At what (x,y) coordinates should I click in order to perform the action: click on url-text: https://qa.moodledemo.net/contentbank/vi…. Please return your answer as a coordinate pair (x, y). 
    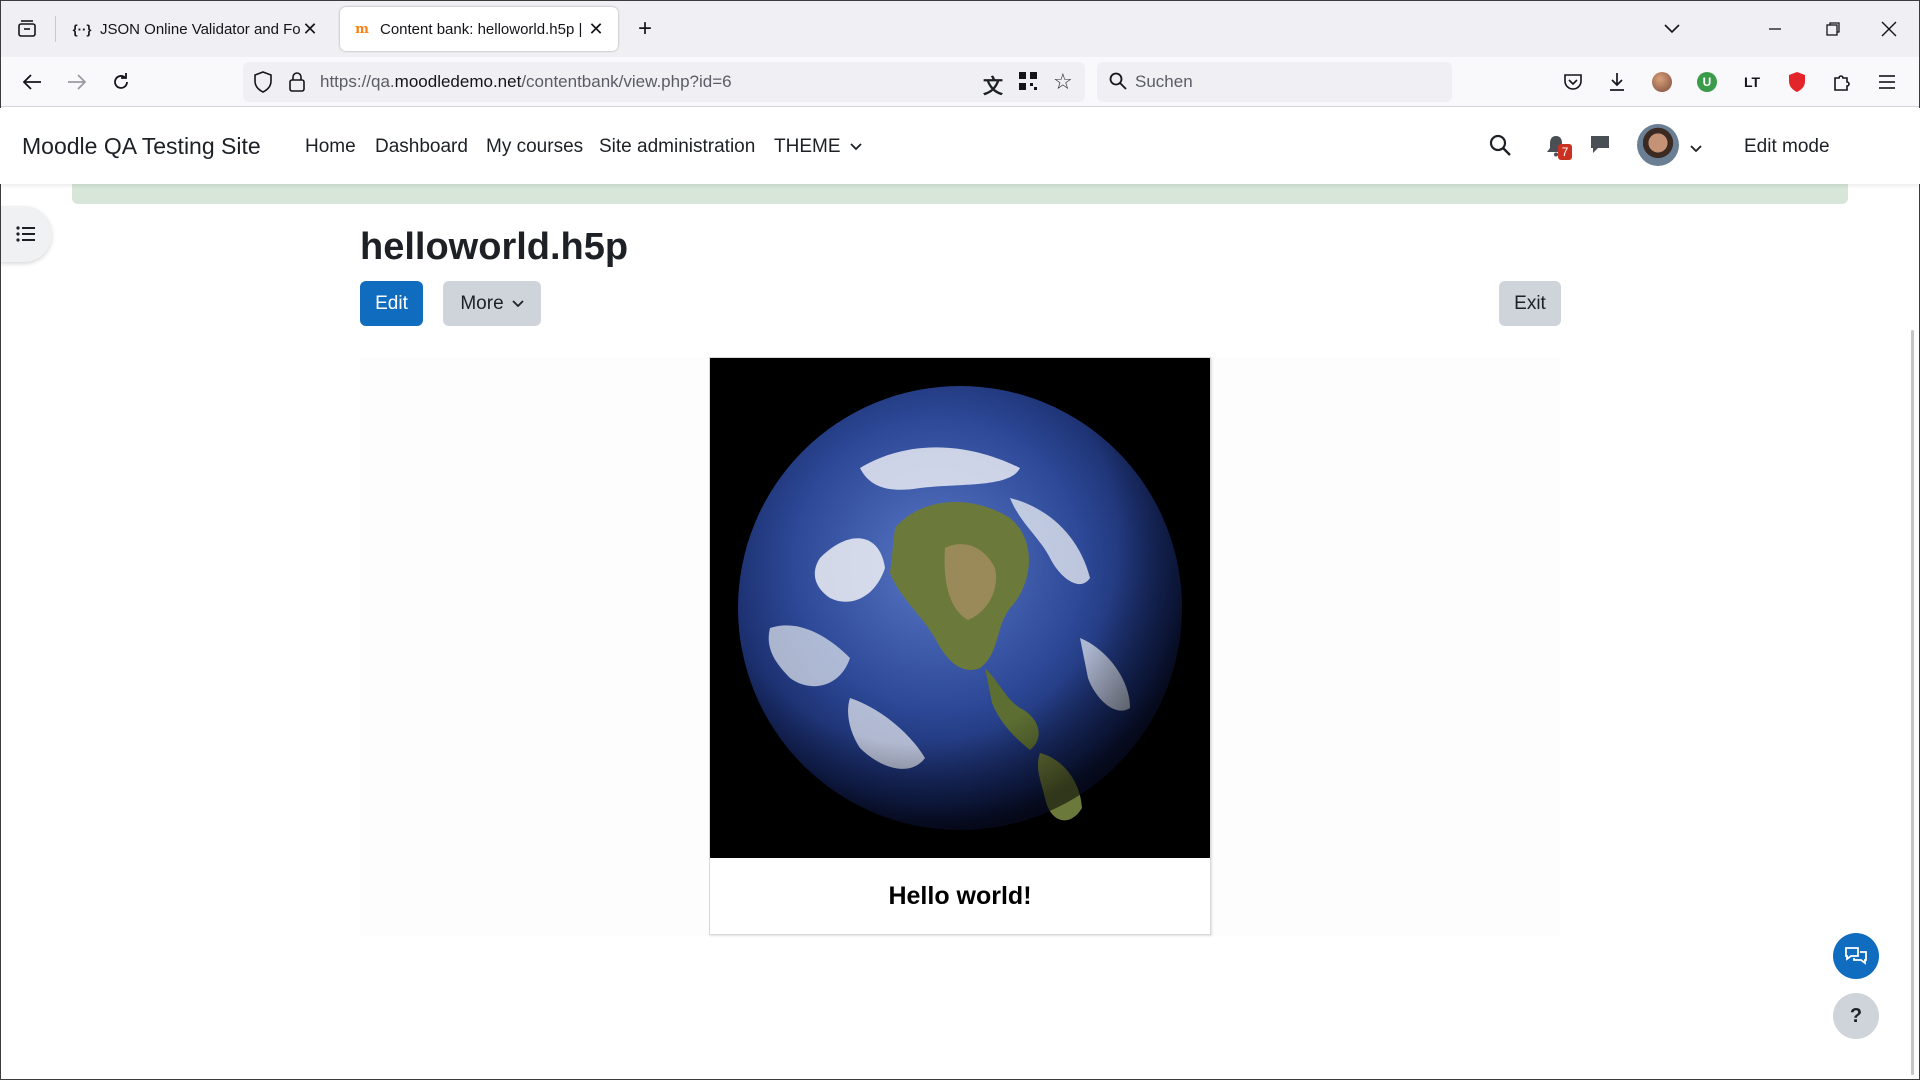
    Looking at the image, I should click on (526, 82).